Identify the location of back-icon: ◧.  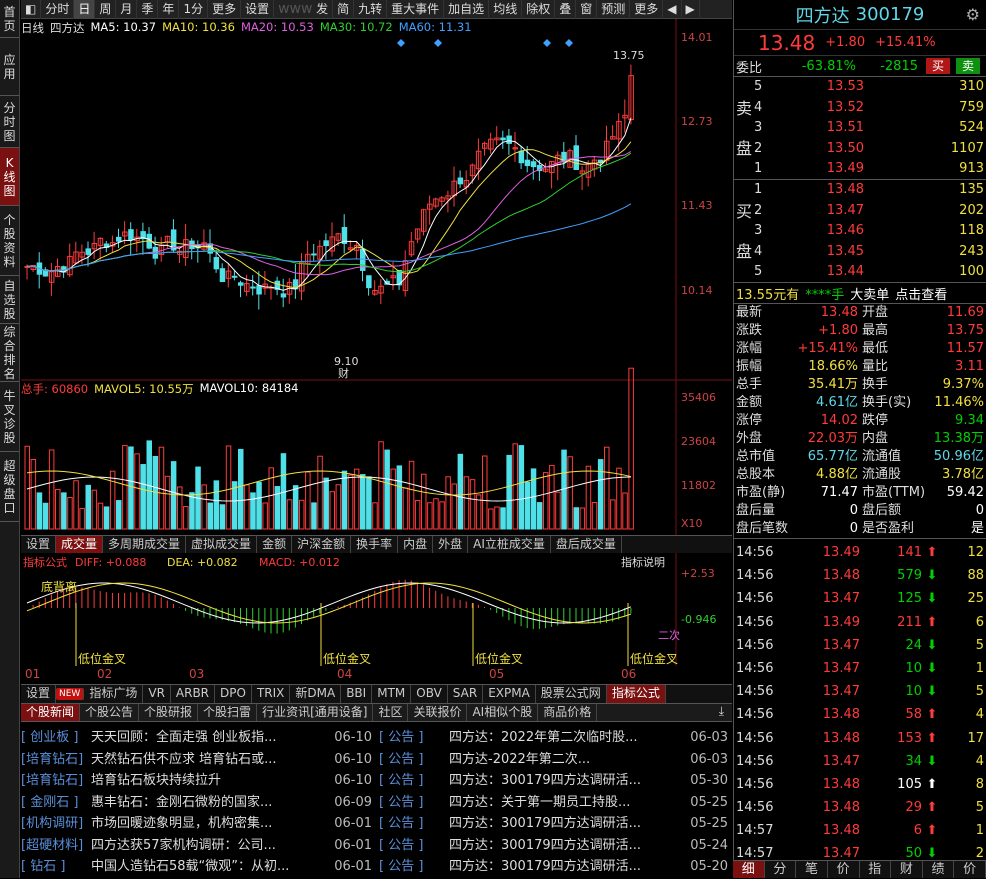
(31, 9).